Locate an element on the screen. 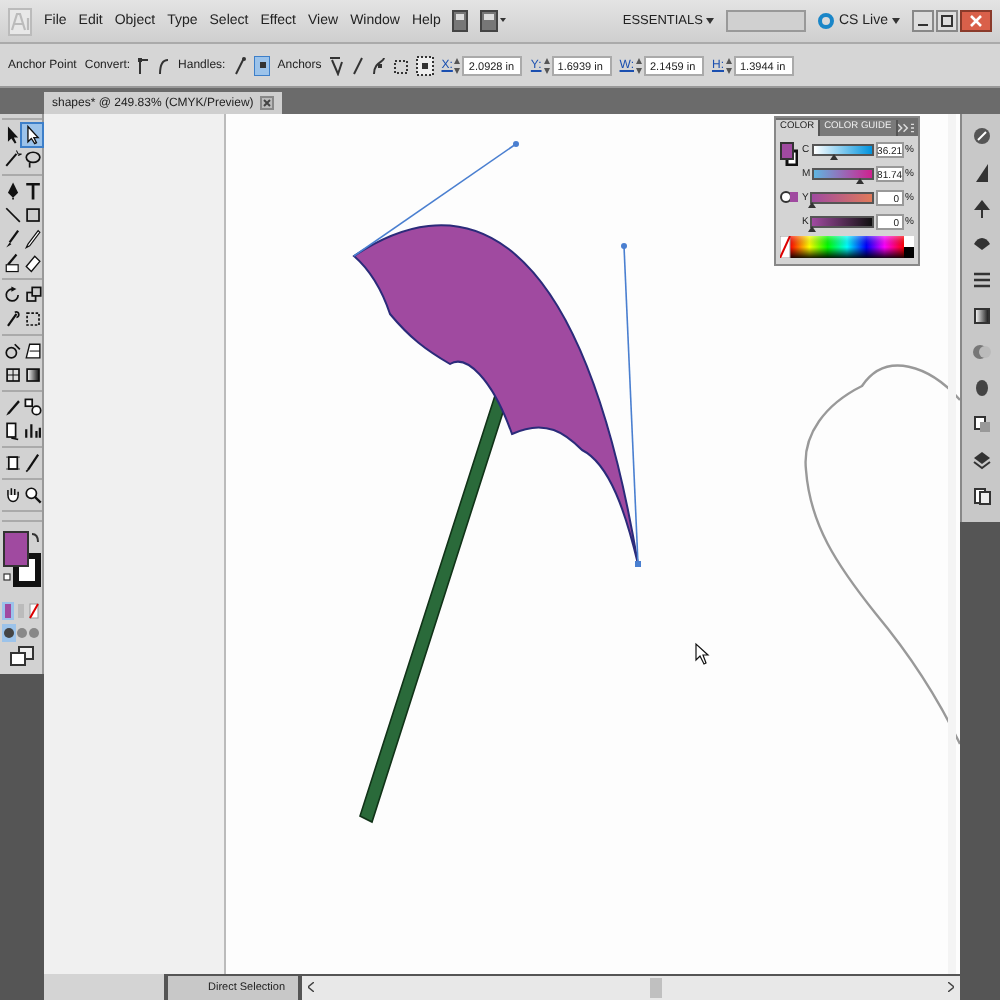 The width and height of the screenshot is (1000, 1000). artboards-icon is located at coordinates (981, 496).